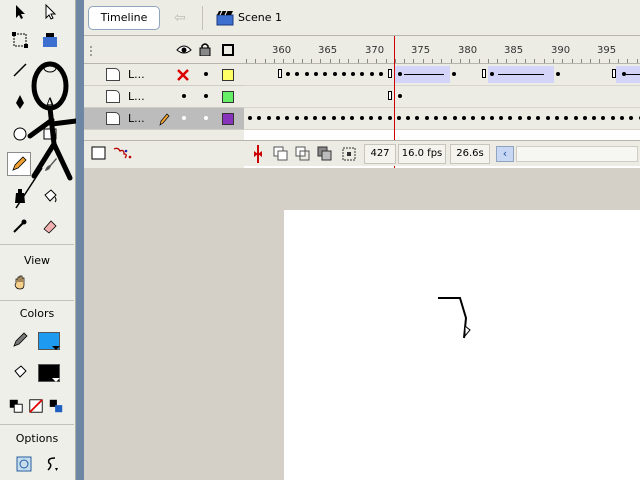 The image size is (640, 480). I want to click on modify-markers-icon, so click(349, 154).